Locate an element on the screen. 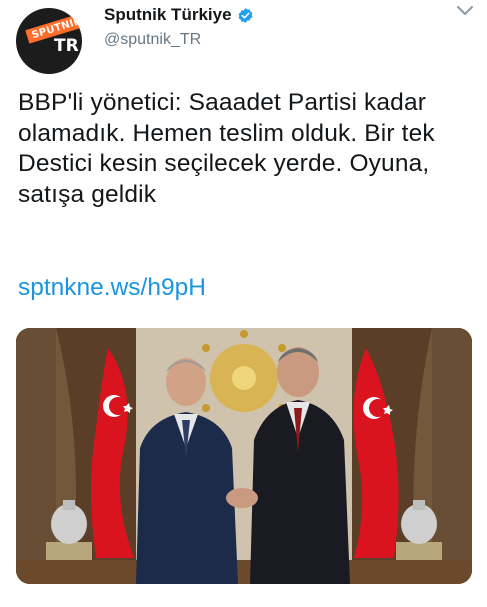 This screenshot has height=607, width=487. account-handle: @sputnik_TR is located at coordinates (152, 40).